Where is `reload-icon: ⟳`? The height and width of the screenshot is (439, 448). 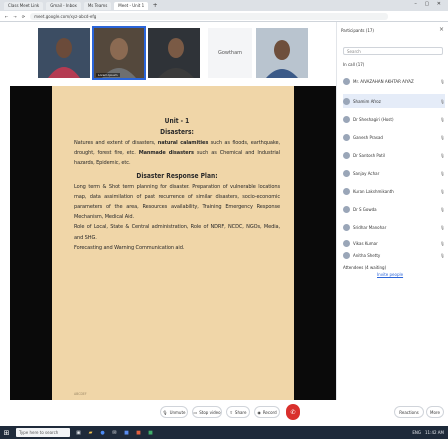 reload-icon: ⟳ is located at coordinates (23, 16).